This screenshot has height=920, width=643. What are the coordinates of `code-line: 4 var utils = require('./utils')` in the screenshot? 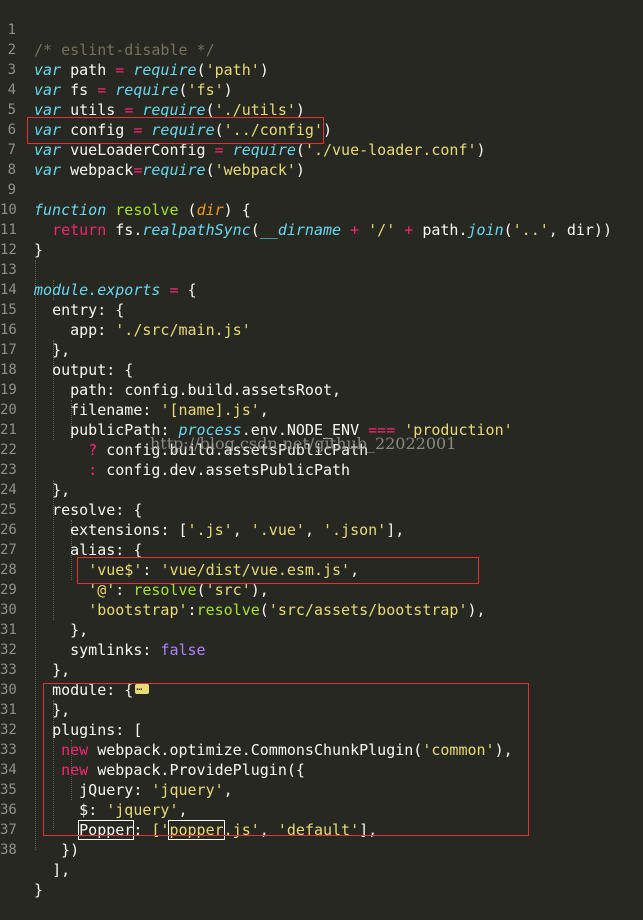 It's located at (152, 89).